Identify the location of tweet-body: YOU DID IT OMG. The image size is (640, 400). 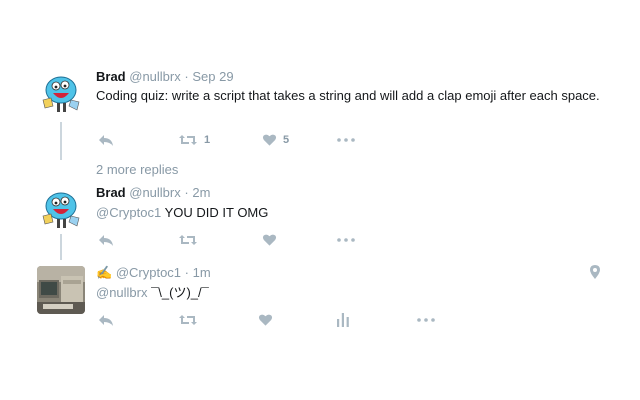
(216, 212).